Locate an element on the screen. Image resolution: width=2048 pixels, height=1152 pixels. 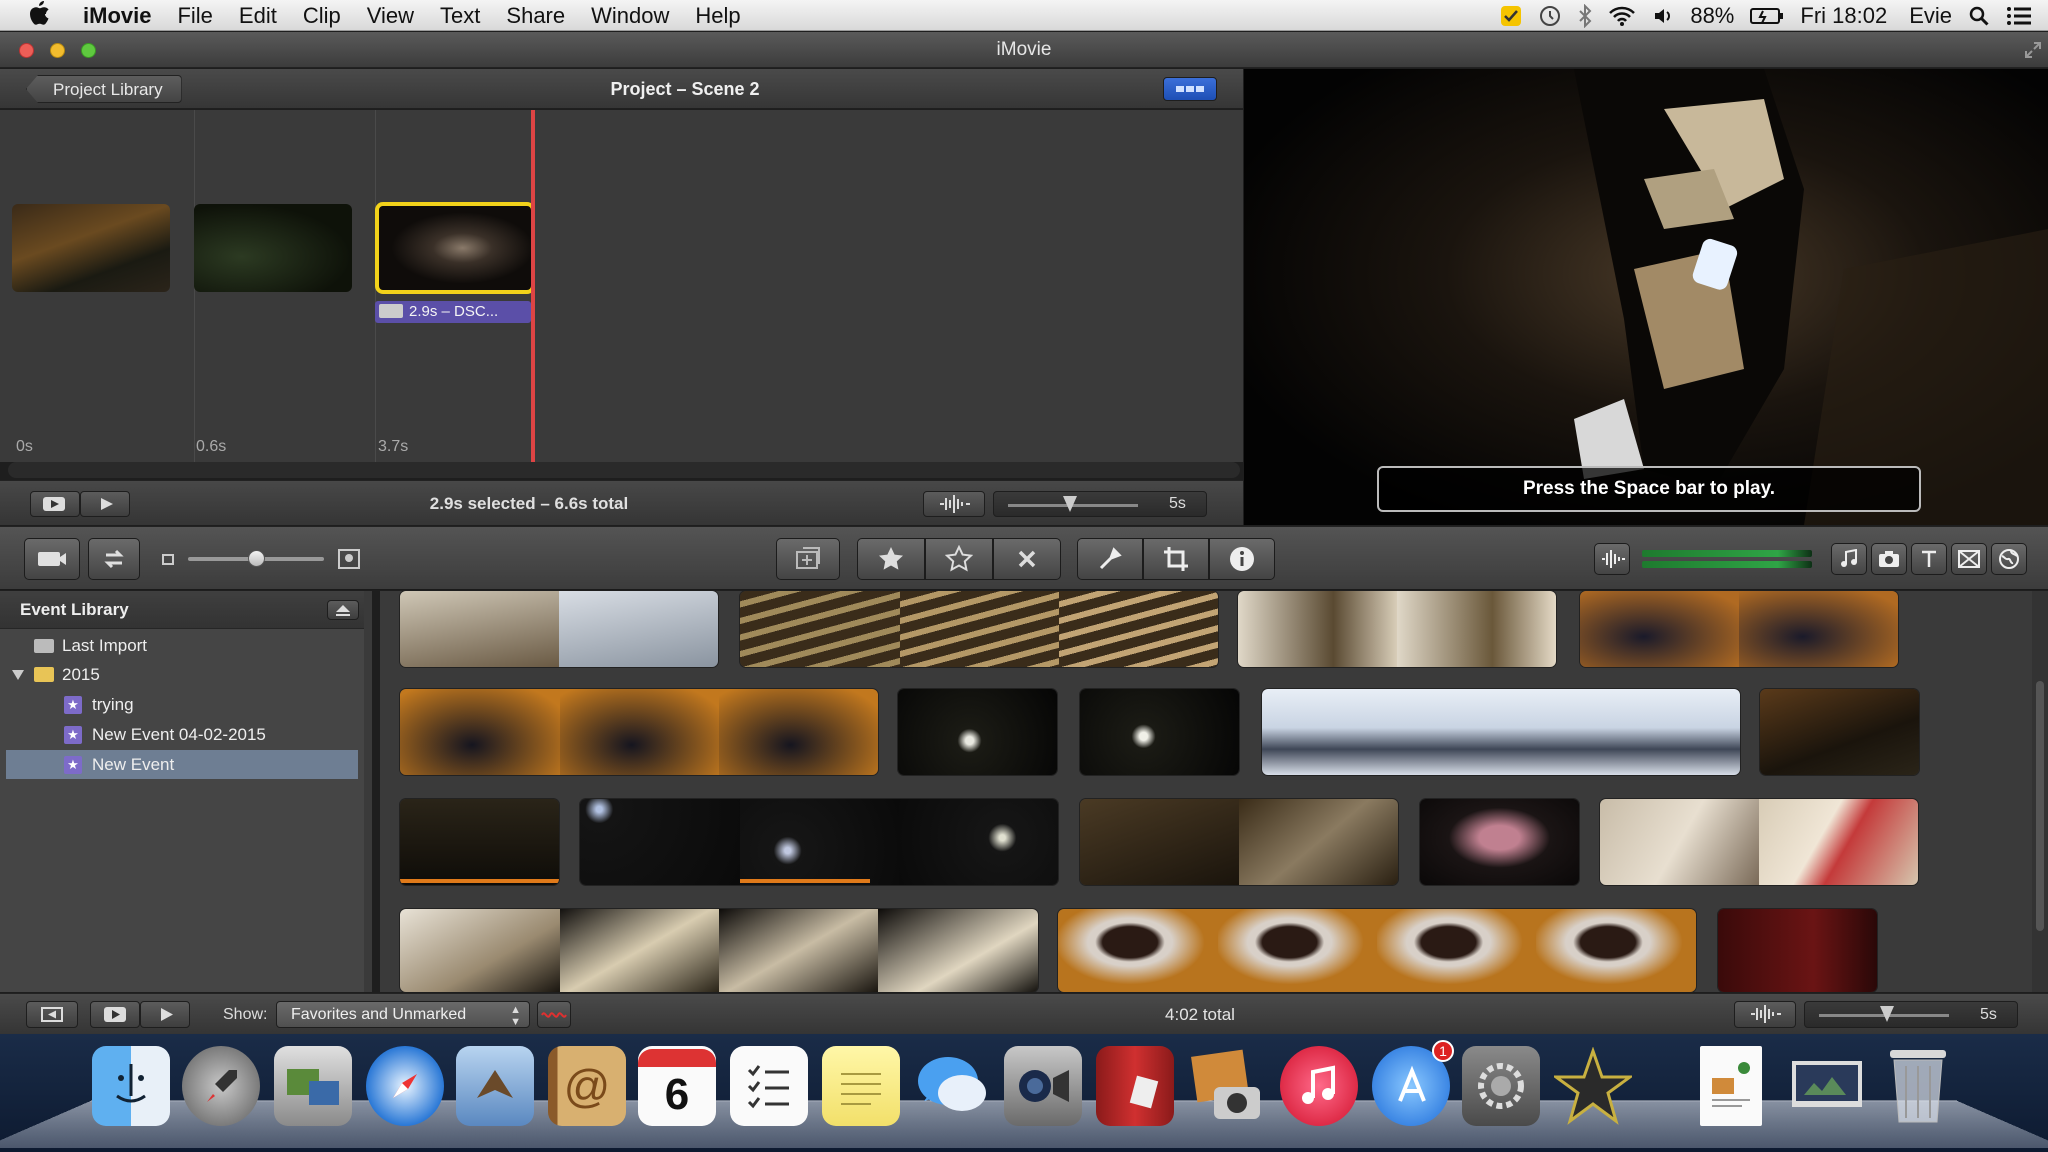
messages-icon is located at coordinates (953, 1086).